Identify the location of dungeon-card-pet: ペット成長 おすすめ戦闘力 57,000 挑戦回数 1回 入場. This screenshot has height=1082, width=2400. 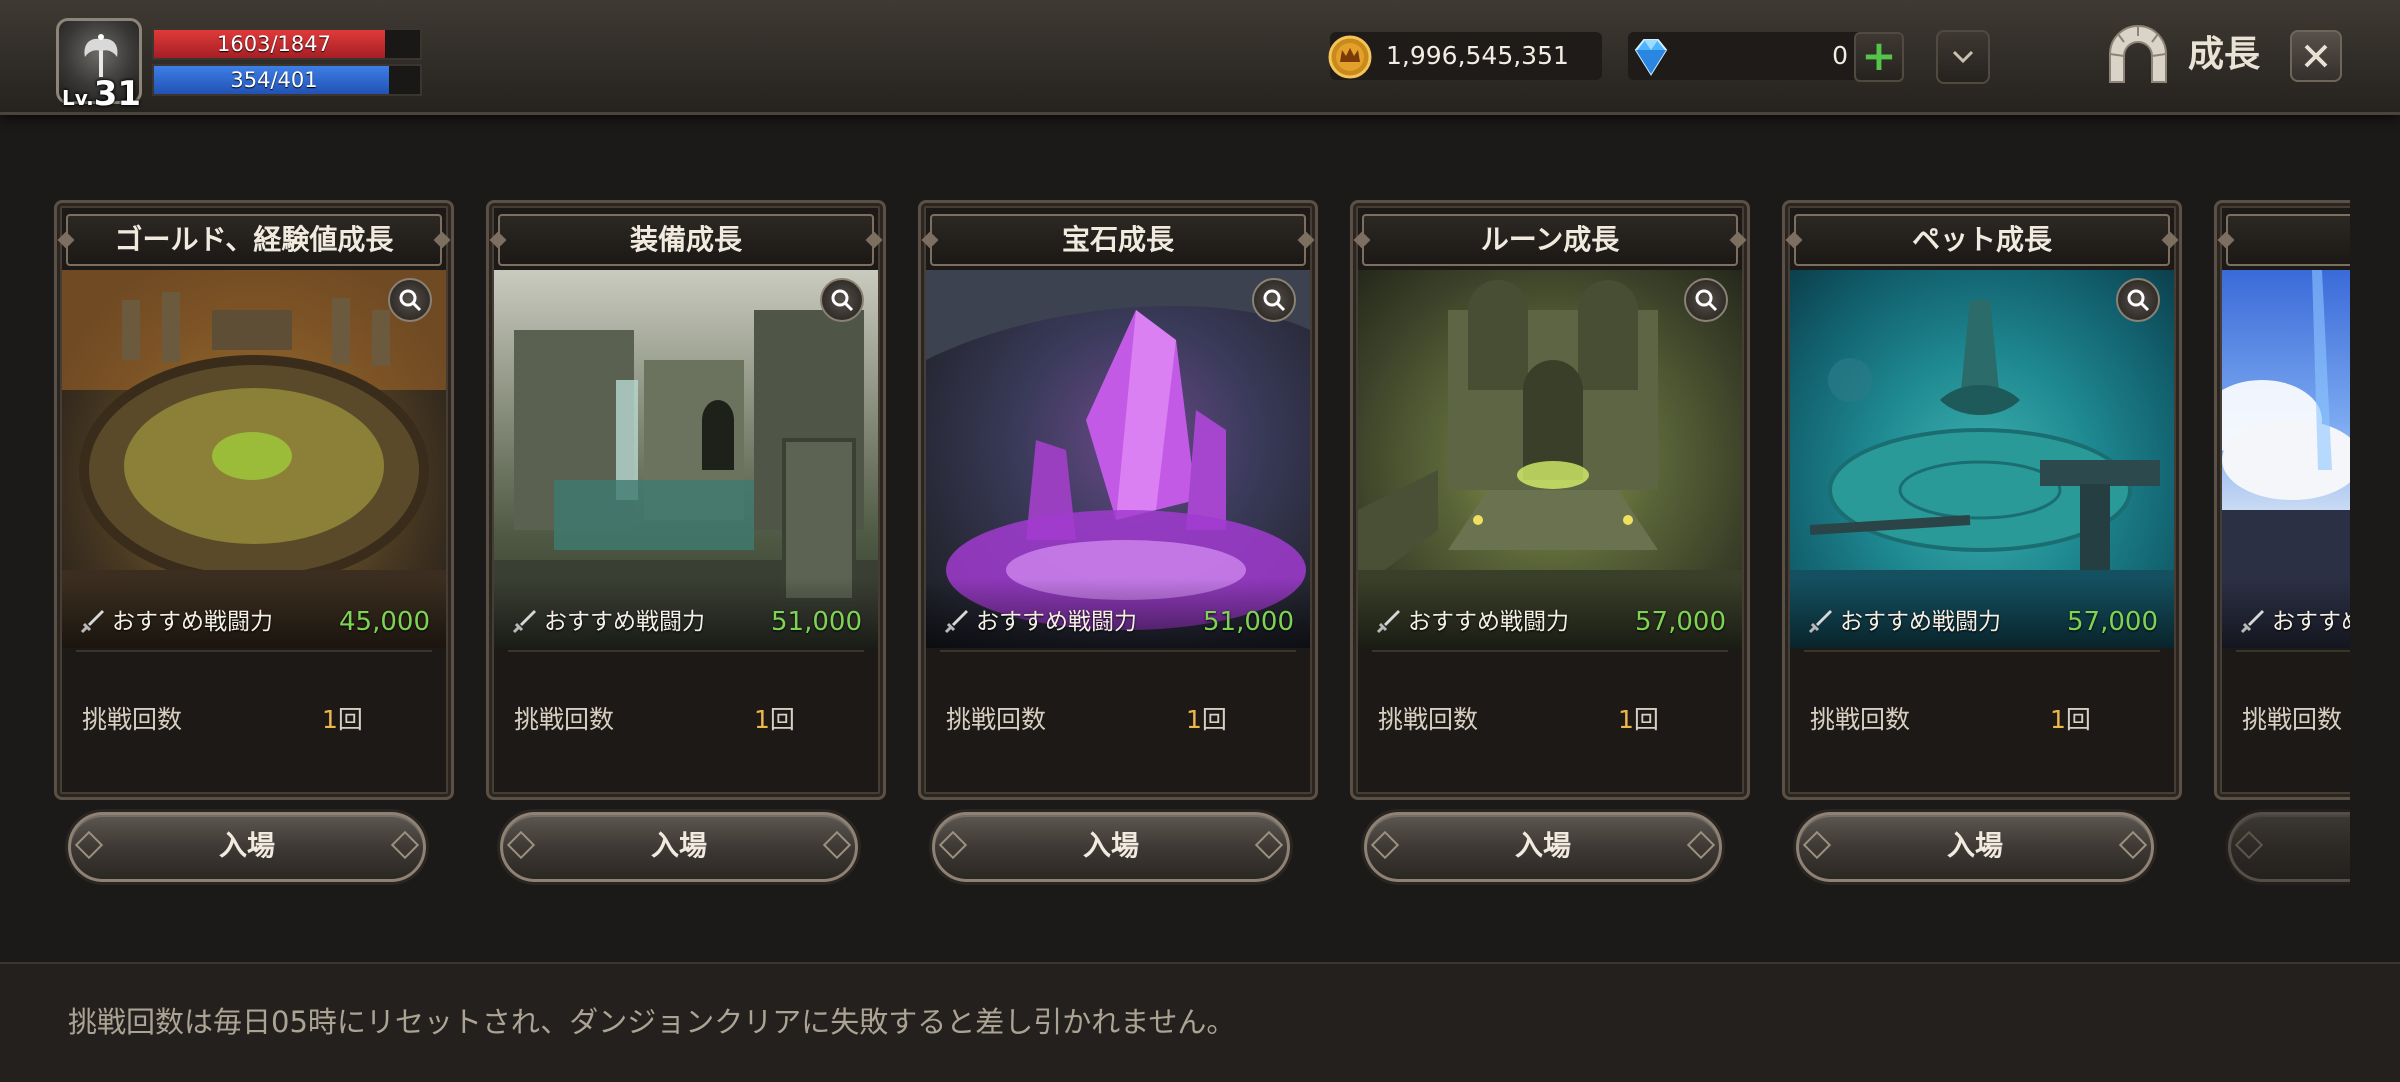
(1982, 541).